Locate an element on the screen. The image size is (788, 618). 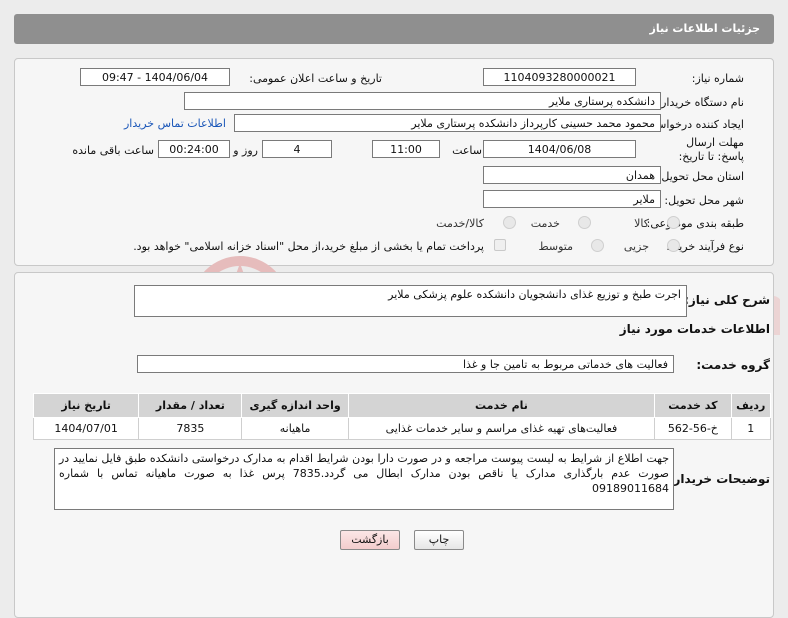
category-service-label: خدمت is located at coordinates (545, 223).